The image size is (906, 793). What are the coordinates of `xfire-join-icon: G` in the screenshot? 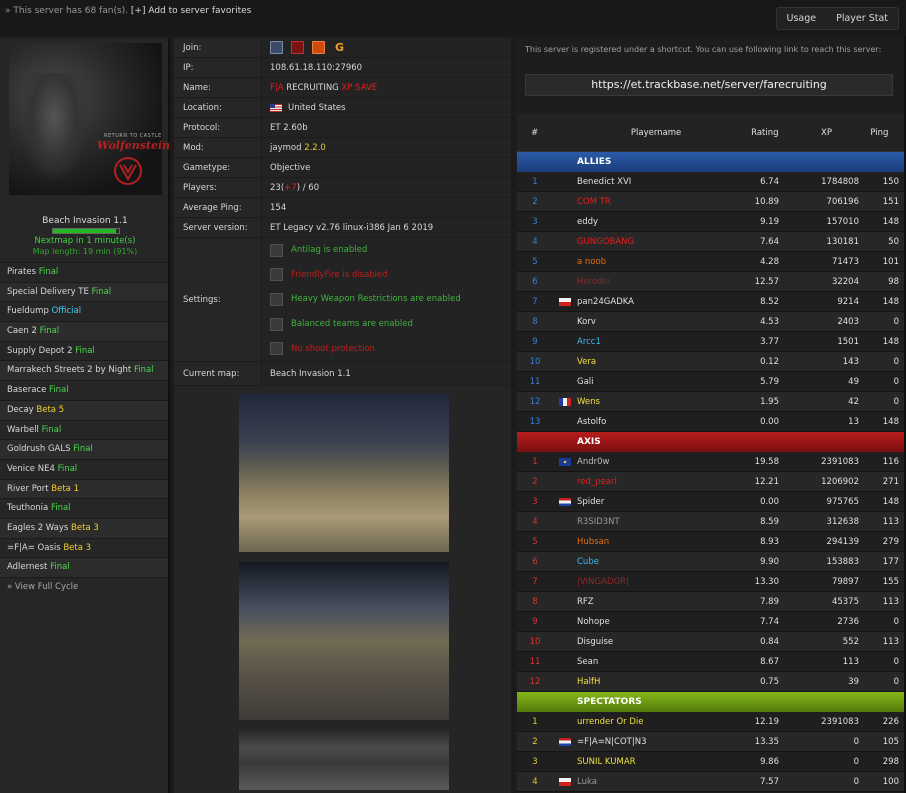 It's located at (339, 47).